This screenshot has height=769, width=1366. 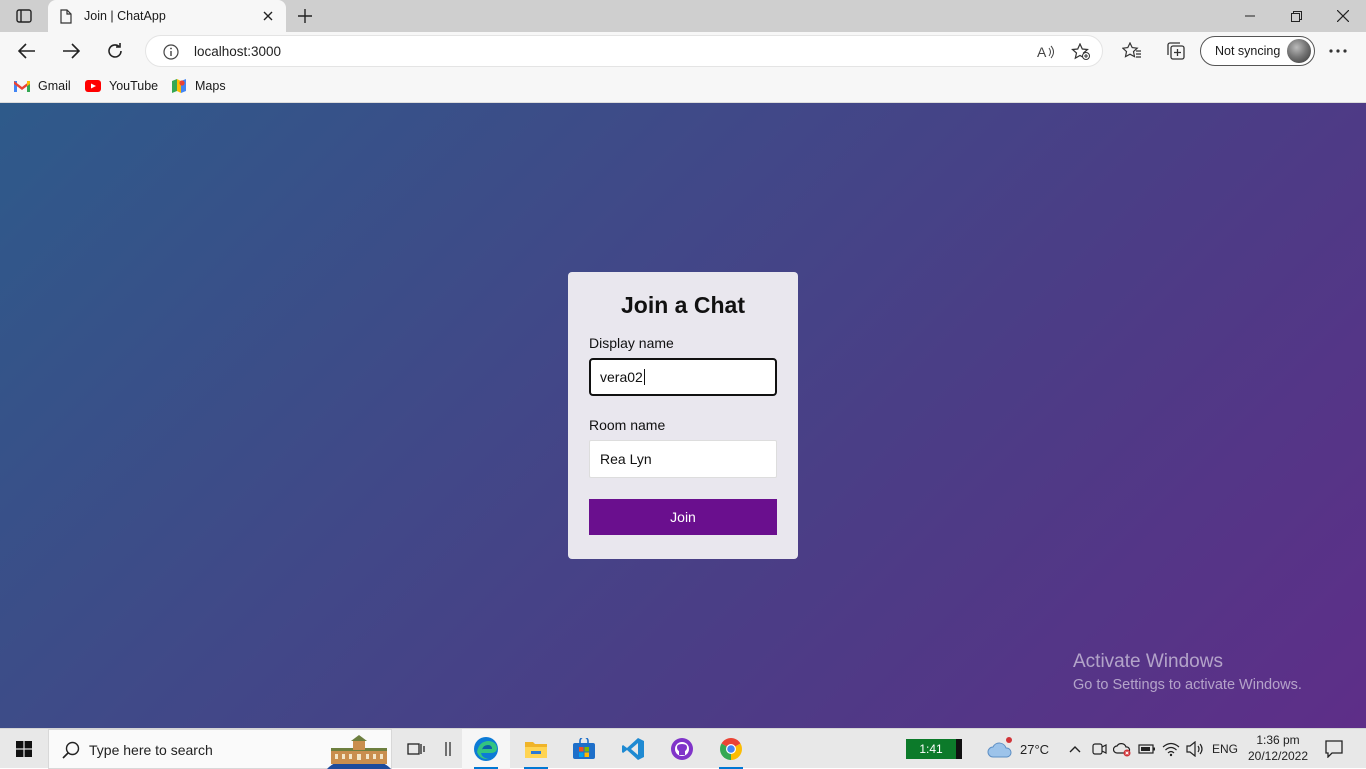 What do you see at coordinates (1225, 749) in the screenshot?
I see `language-indicator: ENG` at bounding box center [1225, 749].